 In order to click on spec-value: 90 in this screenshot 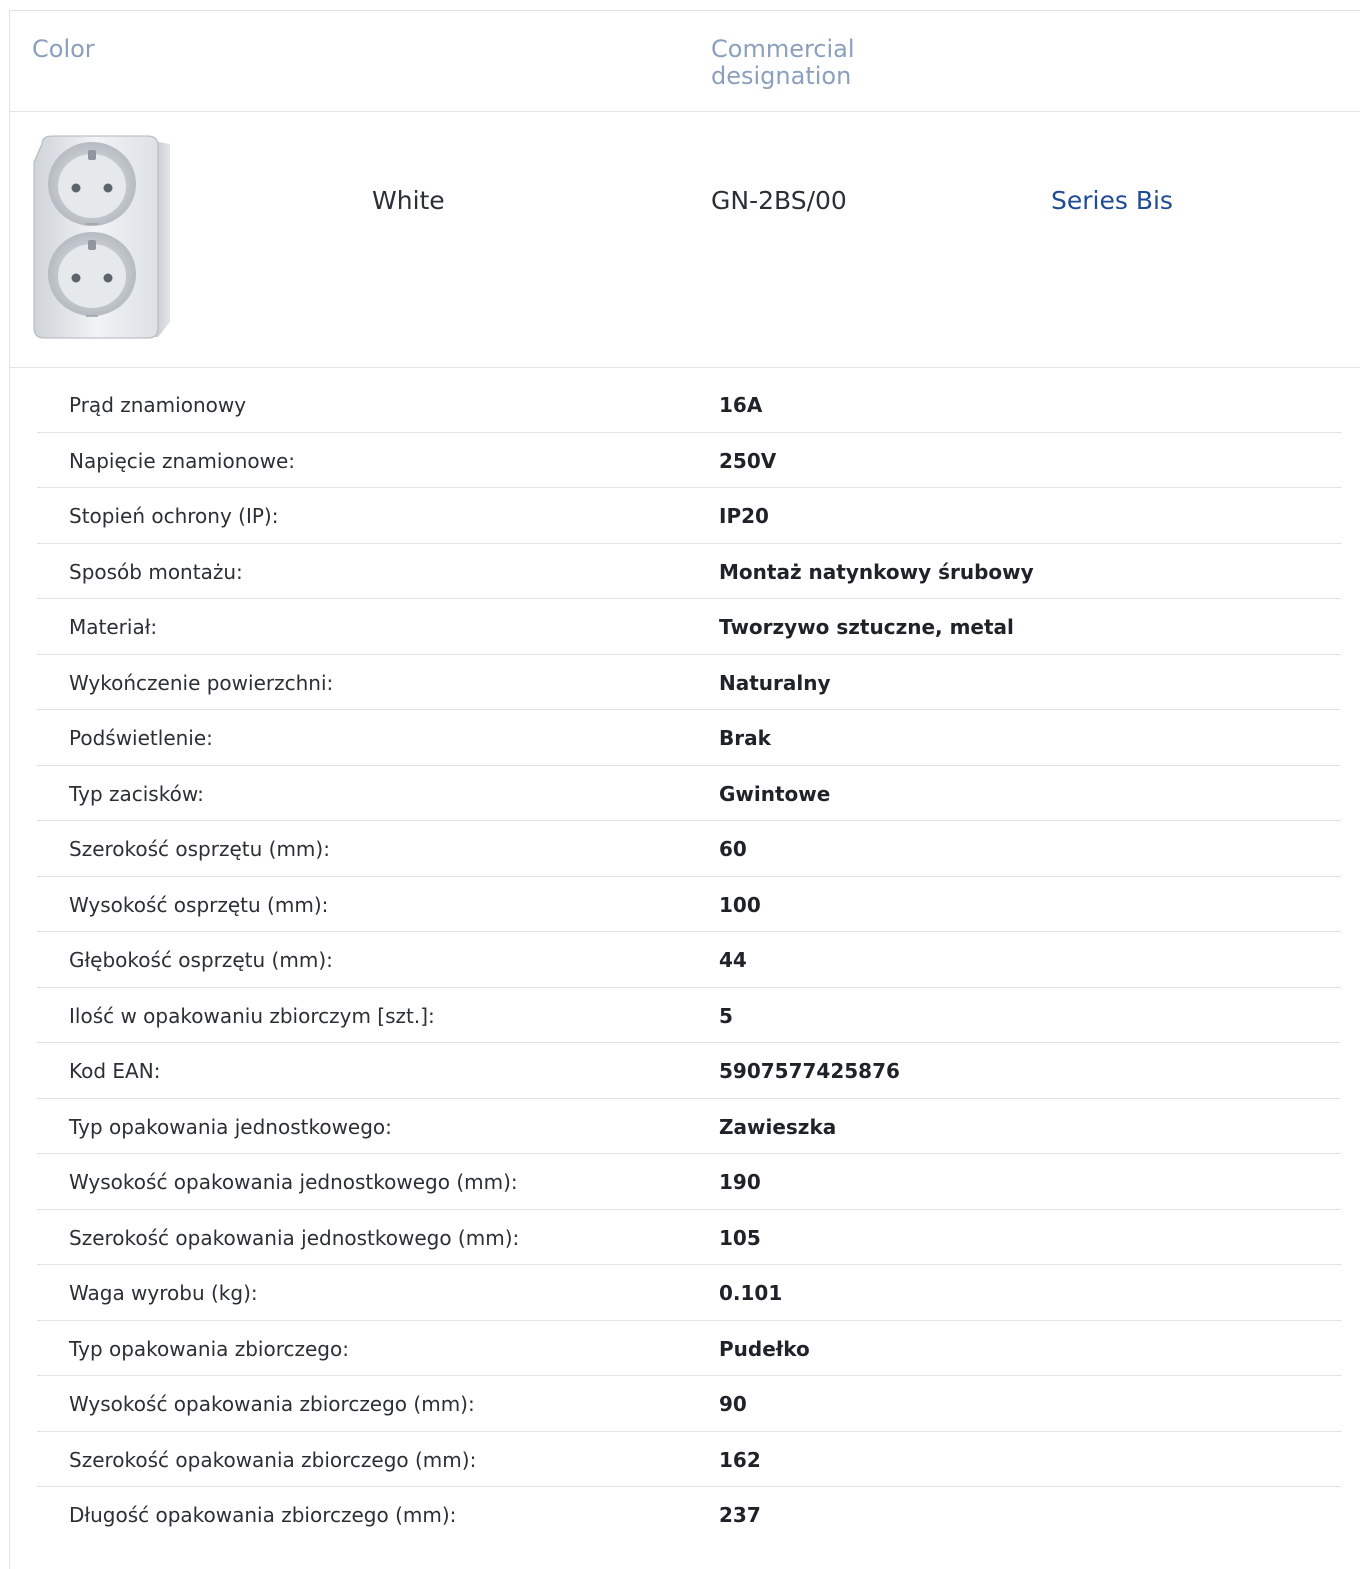, I will do `click(733, 1404)`.